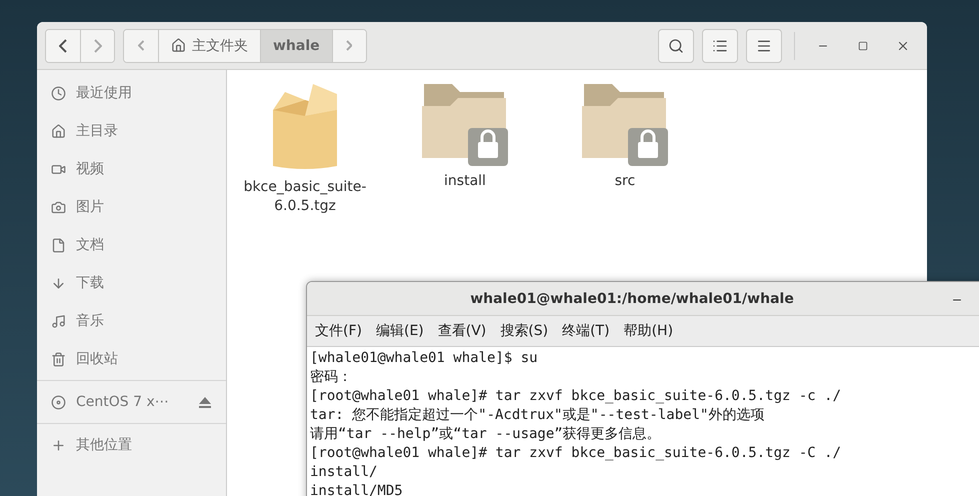 This screenshot has height=496, width=979. I want to click on list-icon, so click(720, 46).